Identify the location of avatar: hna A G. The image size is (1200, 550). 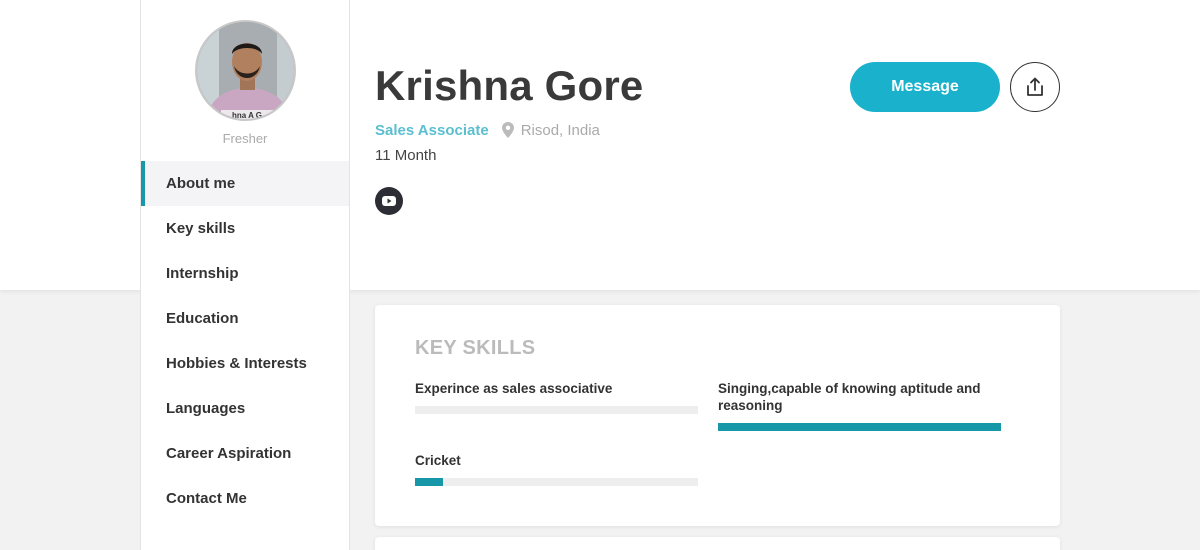
(245, 70).